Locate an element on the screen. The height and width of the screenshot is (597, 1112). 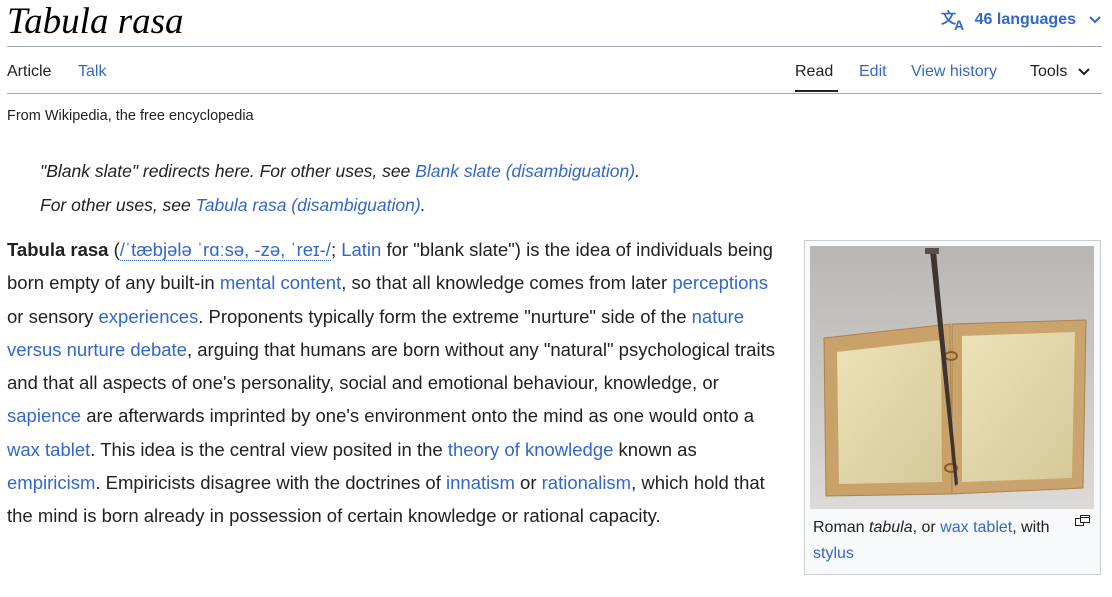
tab-read: Read is located at coordinates (814, 72).